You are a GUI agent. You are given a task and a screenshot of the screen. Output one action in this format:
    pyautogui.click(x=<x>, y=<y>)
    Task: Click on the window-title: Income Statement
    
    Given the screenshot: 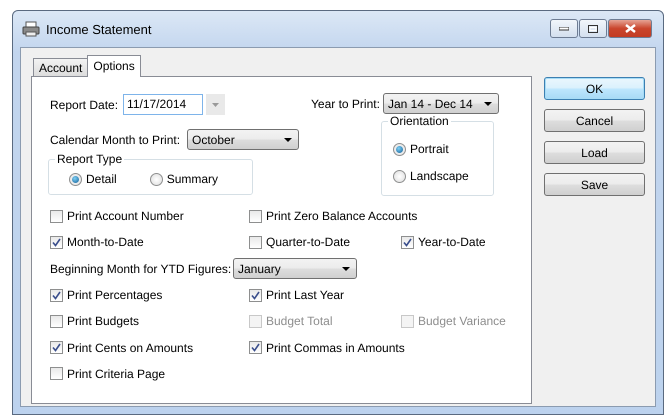 What is the action you would take?
    pyautogui.click(x=99, y=29)
    